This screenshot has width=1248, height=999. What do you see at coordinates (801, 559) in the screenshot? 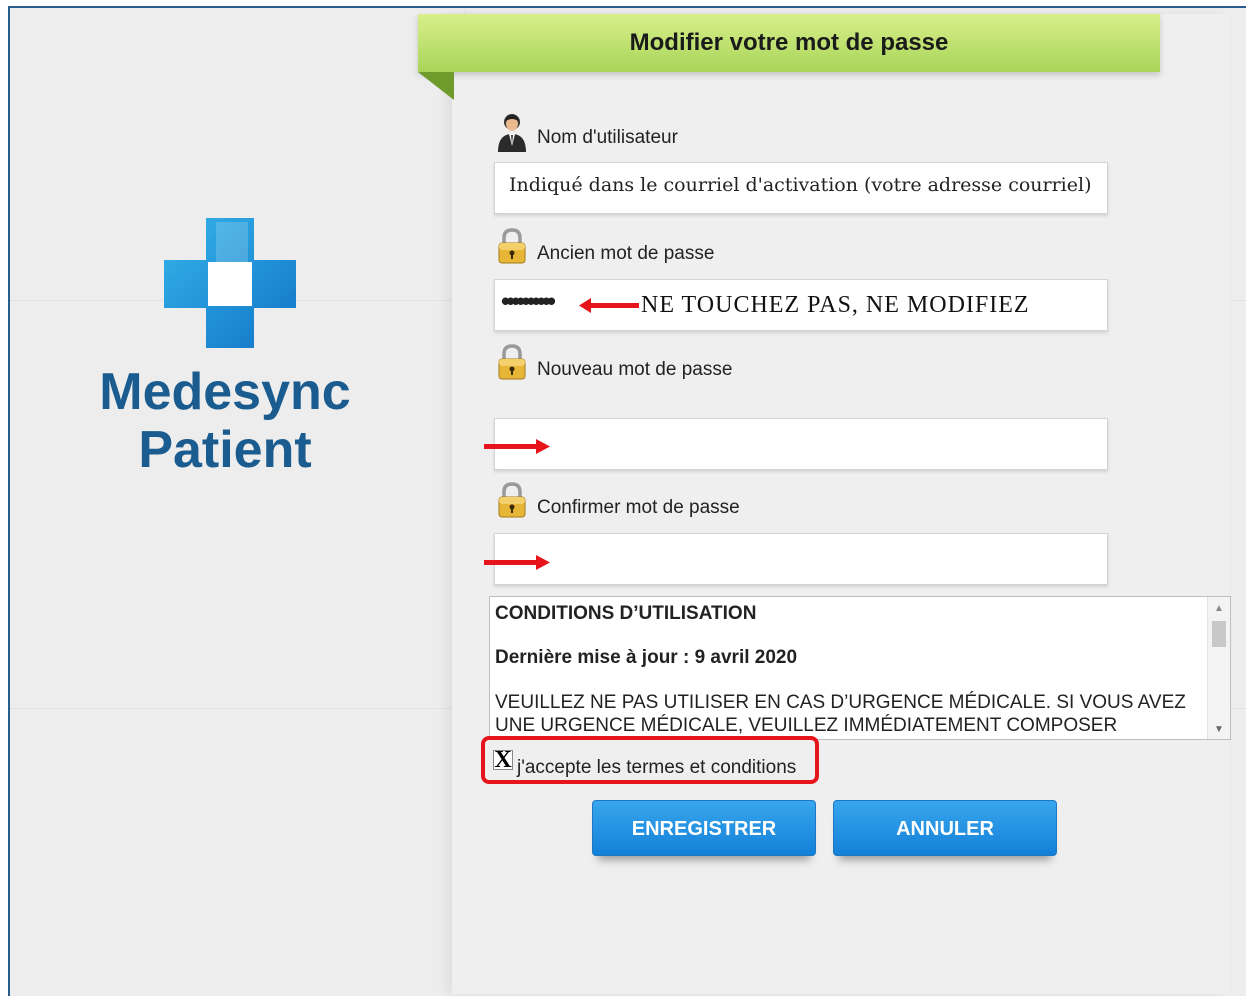
I see `confirm-password-input` at bounding box center [801, 559].